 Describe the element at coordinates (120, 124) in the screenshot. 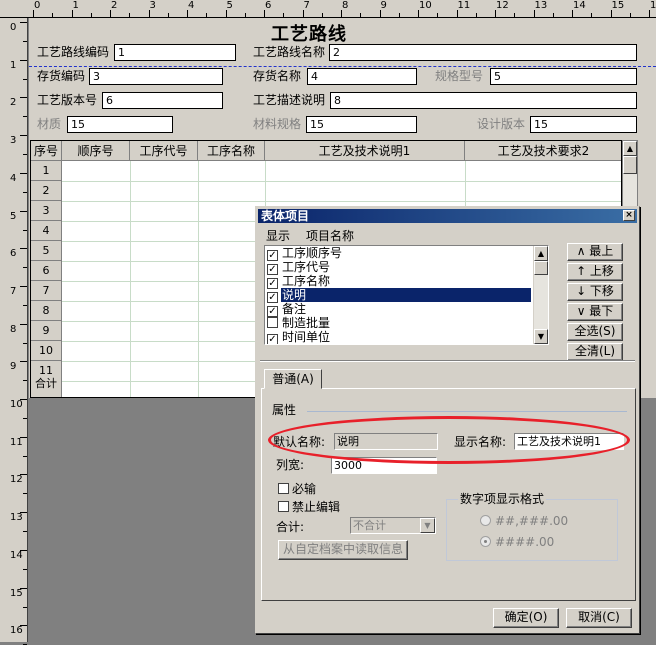

I see `material-field: 15` at that location.